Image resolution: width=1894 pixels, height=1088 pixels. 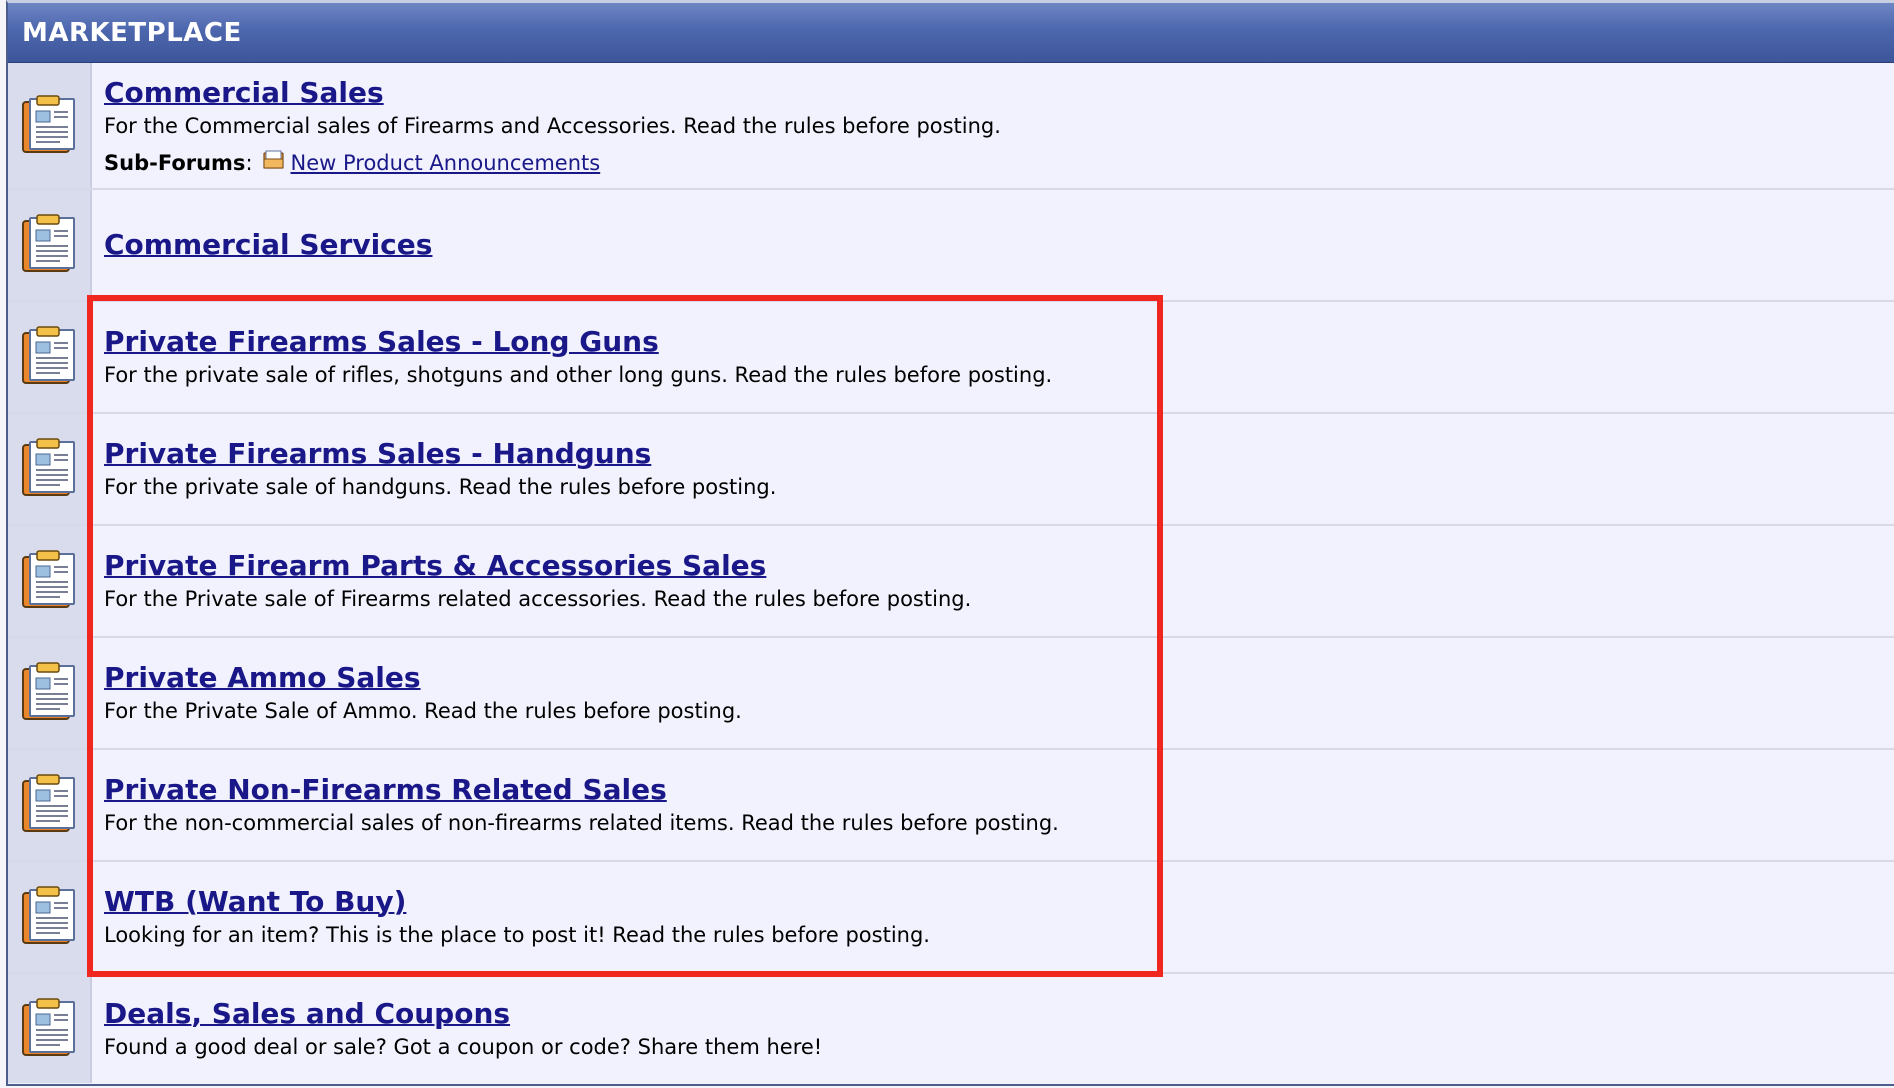 What do you see at coordinates (381, 342) in the screenshot?
I see `forum-title-link: Private Firearms Sales - Long Guns` at bounding box center [381, 342].